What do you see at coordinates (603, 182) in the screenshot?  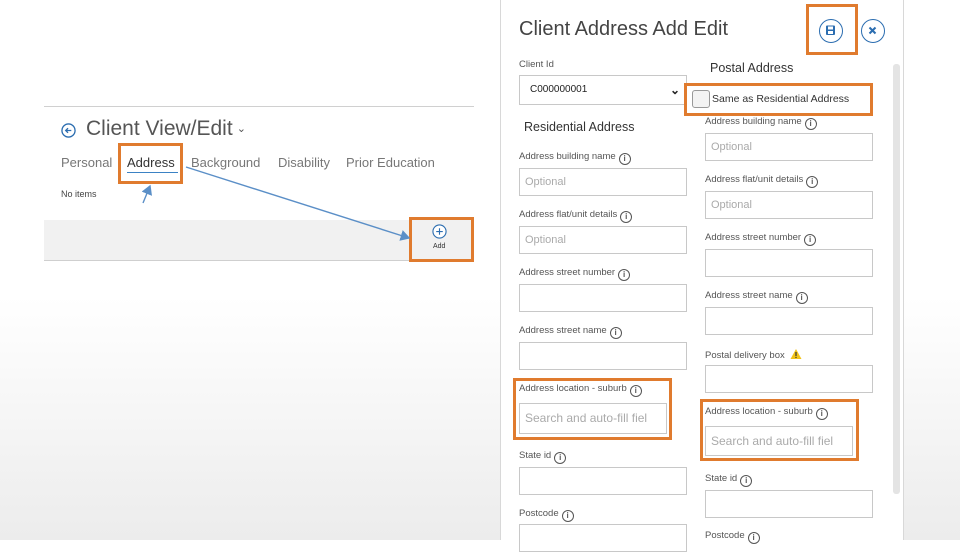 I see `res-building-input: Optional` at bounding box center [603, 182].